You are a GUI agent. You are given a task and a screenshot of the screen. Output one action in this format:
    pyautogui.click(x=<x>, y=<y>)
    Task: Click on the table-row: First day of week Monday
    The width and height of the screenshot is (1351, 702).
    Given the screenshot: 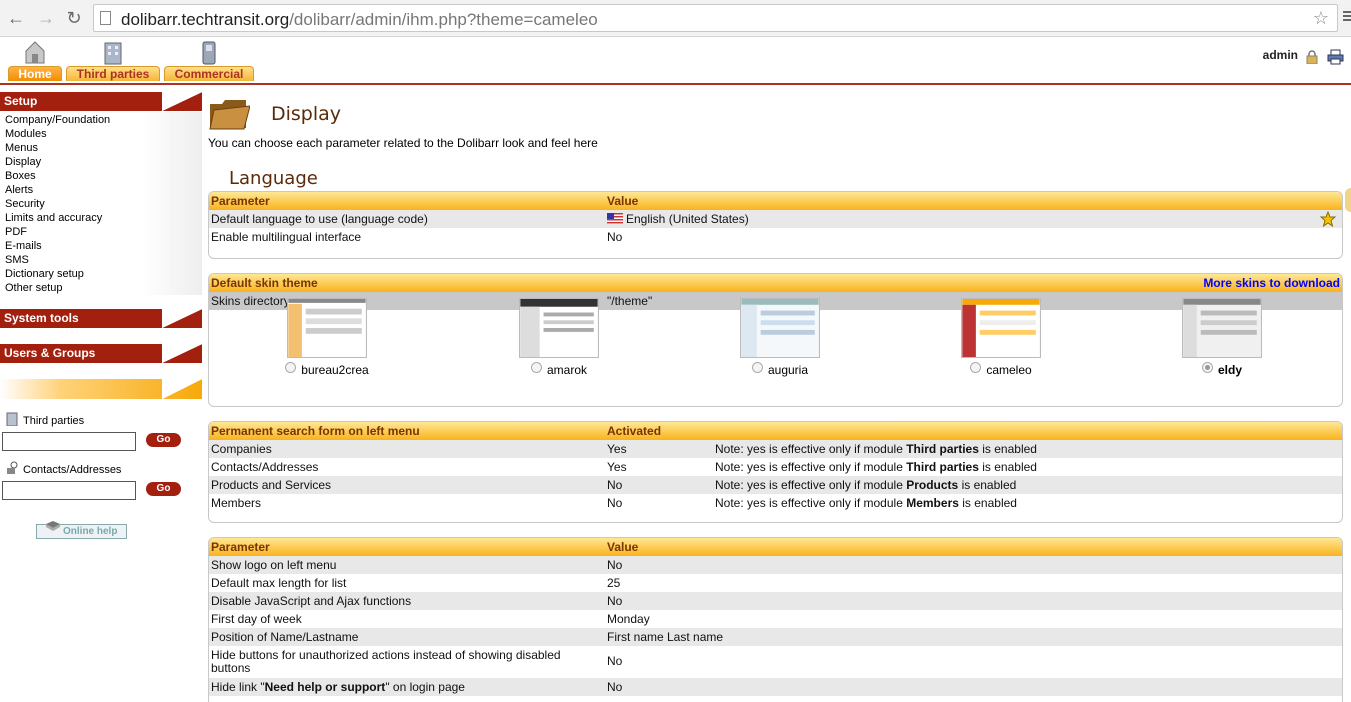 What is the action you would take?
    pyautogui.click(x=775, y=619)
    